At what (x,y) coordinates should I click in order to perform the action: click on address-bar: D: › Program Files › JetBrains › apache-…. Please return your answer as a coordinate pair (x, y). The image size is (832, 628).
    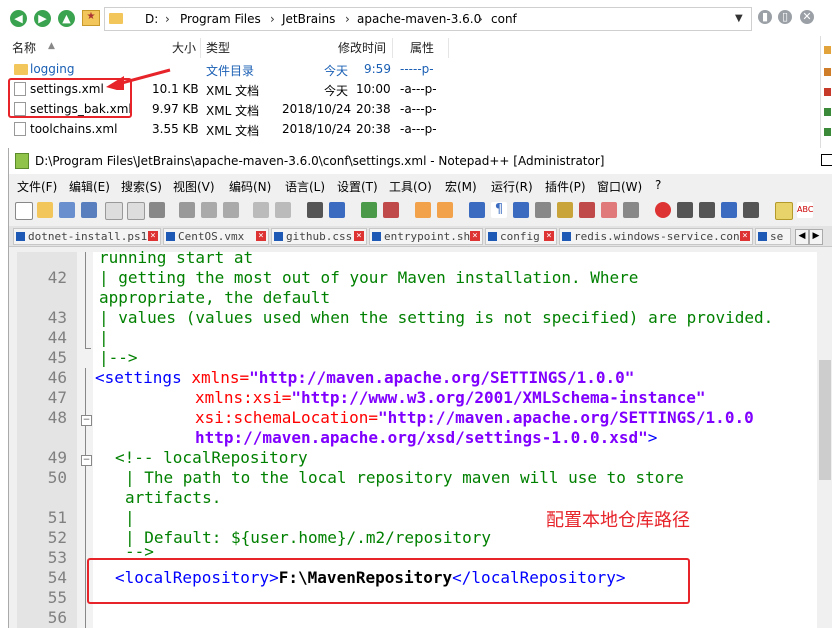
    Looking at the image, I should click on (428, 19).